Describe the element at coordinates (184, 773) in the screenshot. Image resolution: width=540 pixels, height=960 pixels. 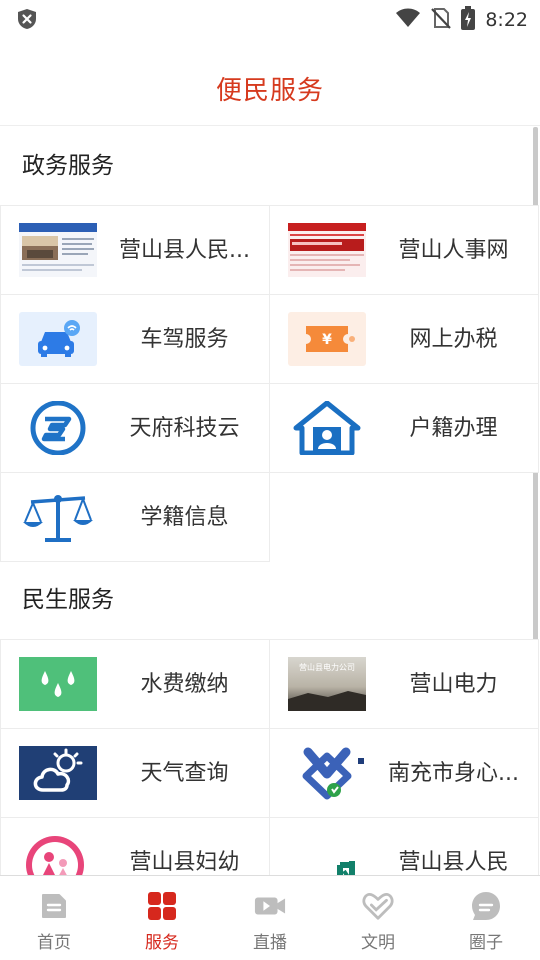
I see `service-label: 天气查询` at that location.